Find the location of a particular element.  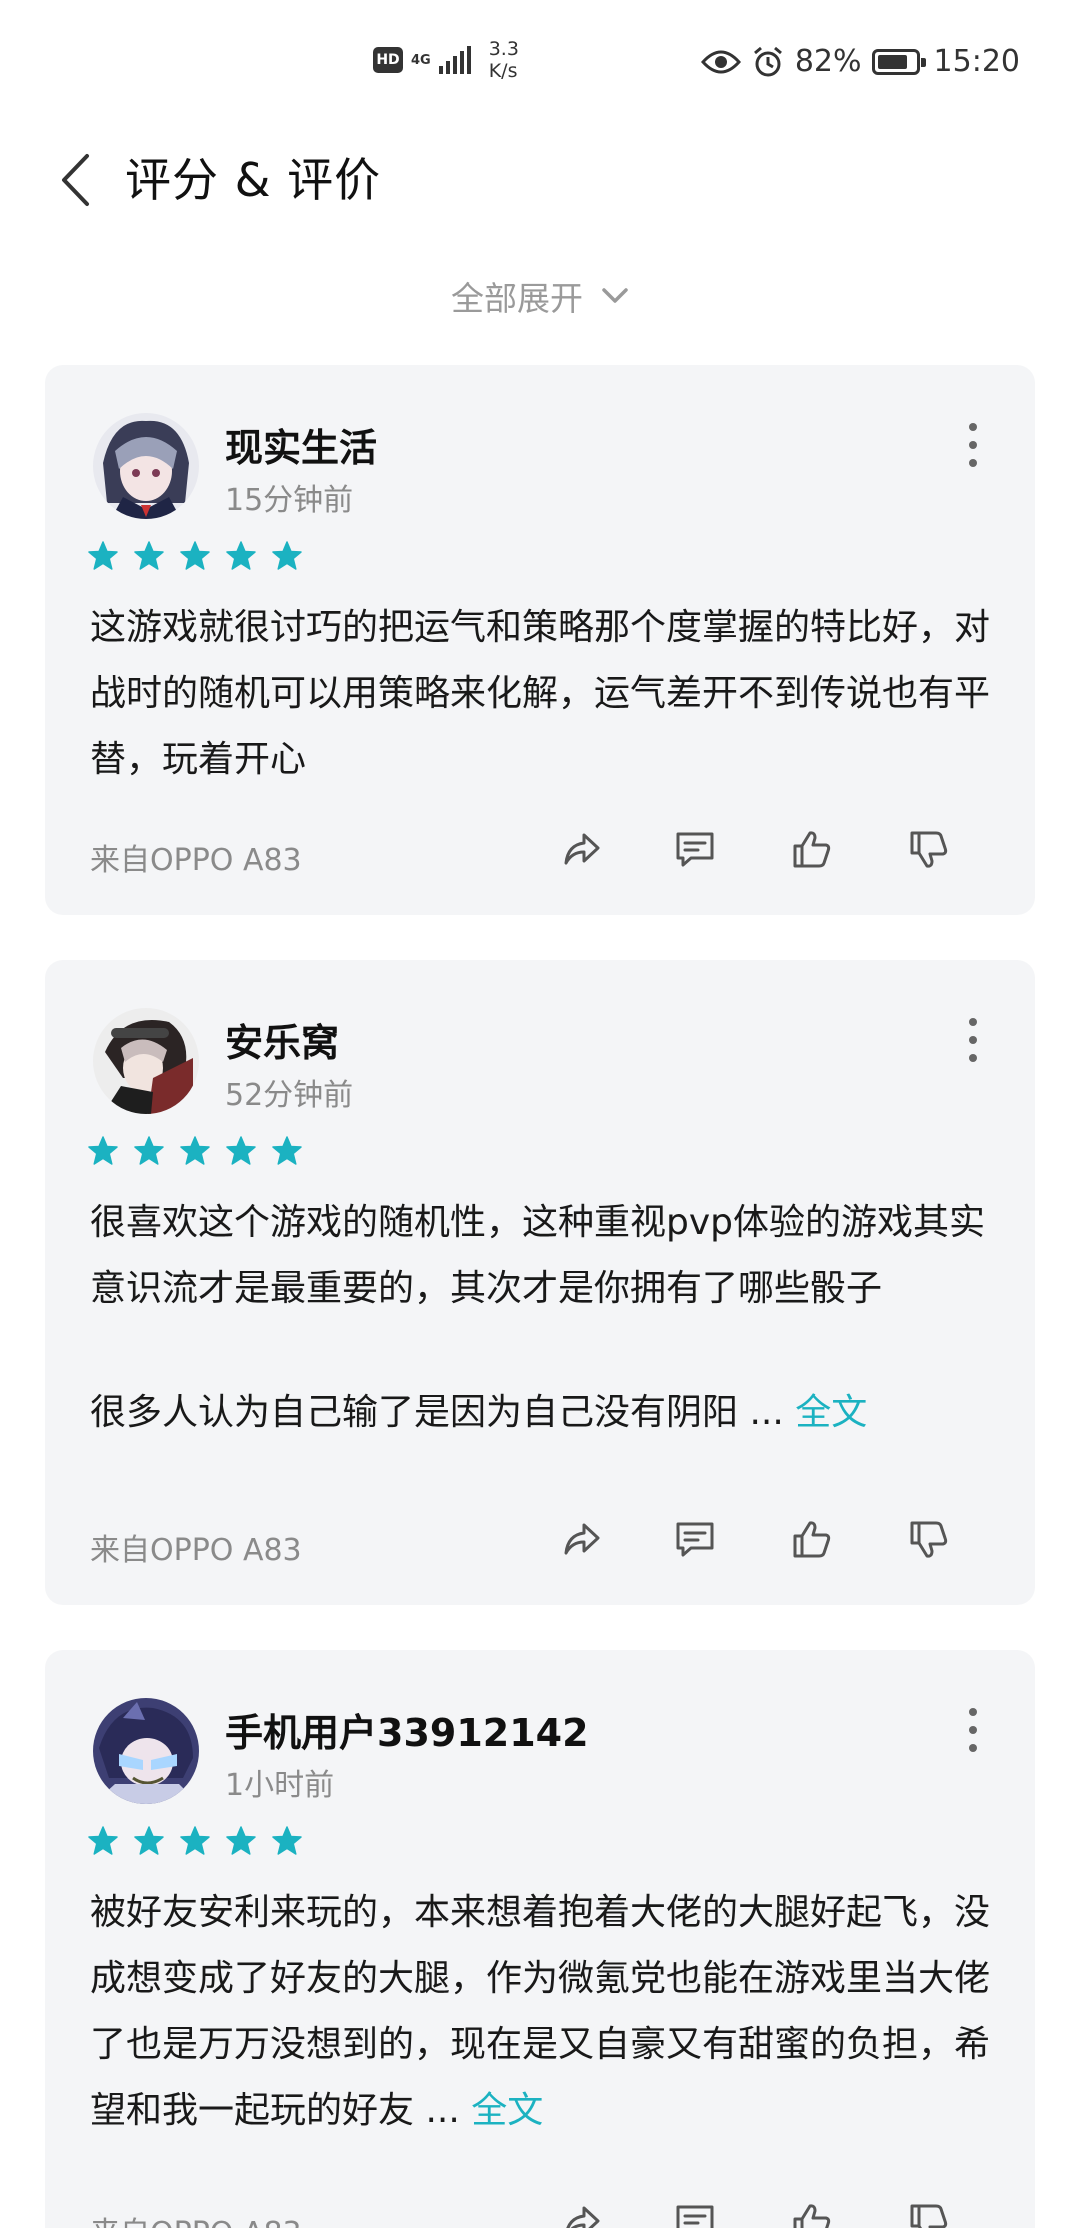

expand-all-button: 全部展开 is located at coordinates (540, 296).